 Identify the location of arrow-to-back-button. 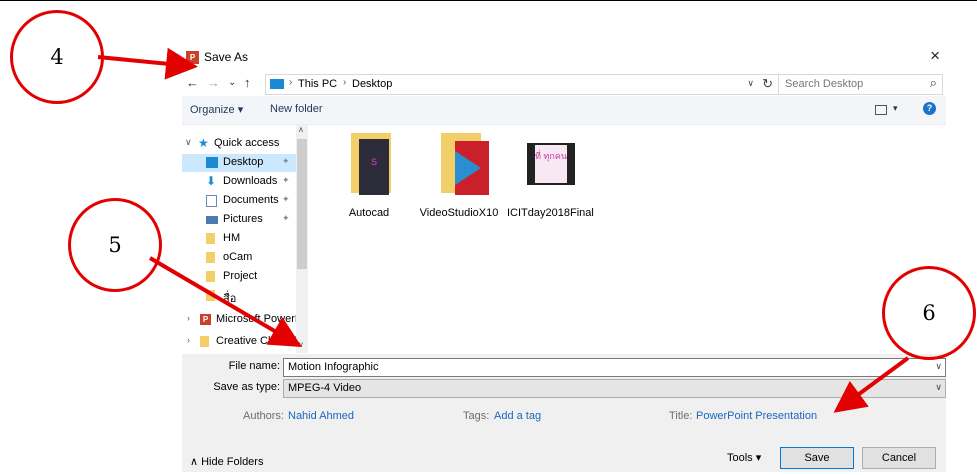
(147, 63).